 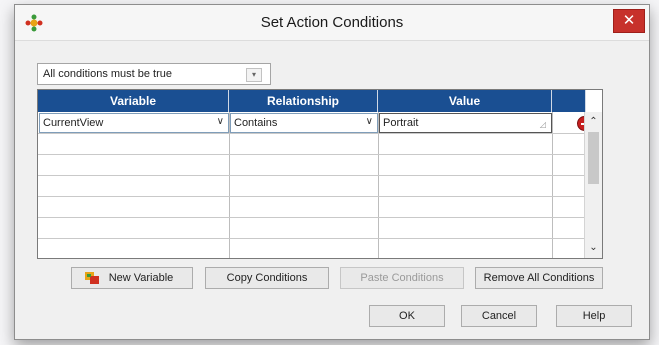 What do you see at coordinates (594, 316) in the screenshot?
I see `help-button: Help` at bounding box center [594, 316].